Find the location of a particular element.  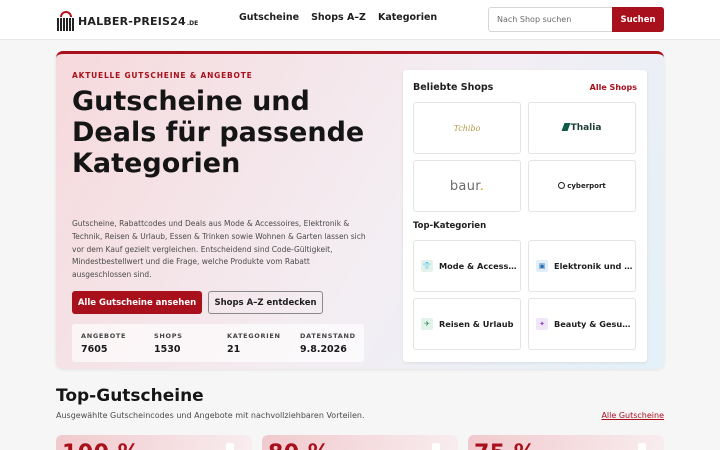

stat-value: 21 is located at coordinates (234, 349).